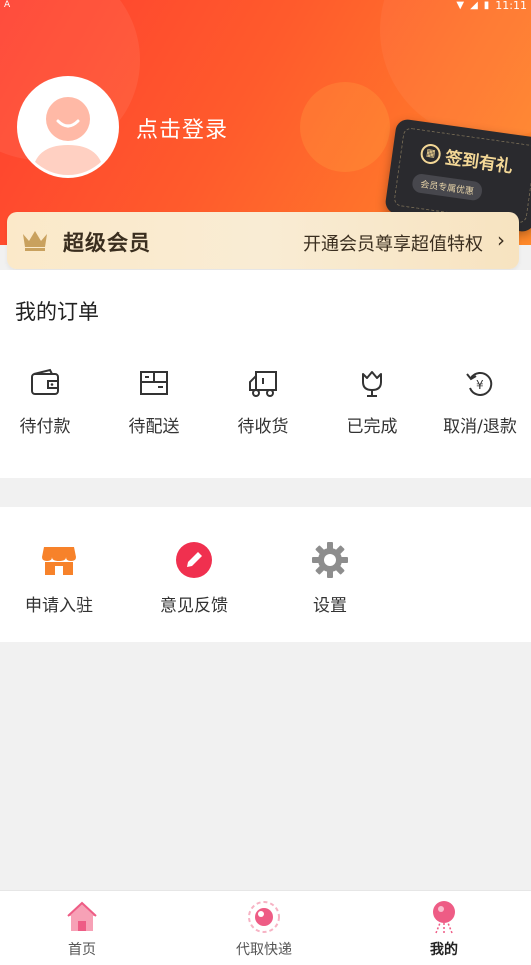 This screenshot has height=965, width=531. What do you see at coordinates (393, 244) in the screenshot?
I see `vip-promo-text: 开通会员尊享超值特权` at bounding box center [393, 244].